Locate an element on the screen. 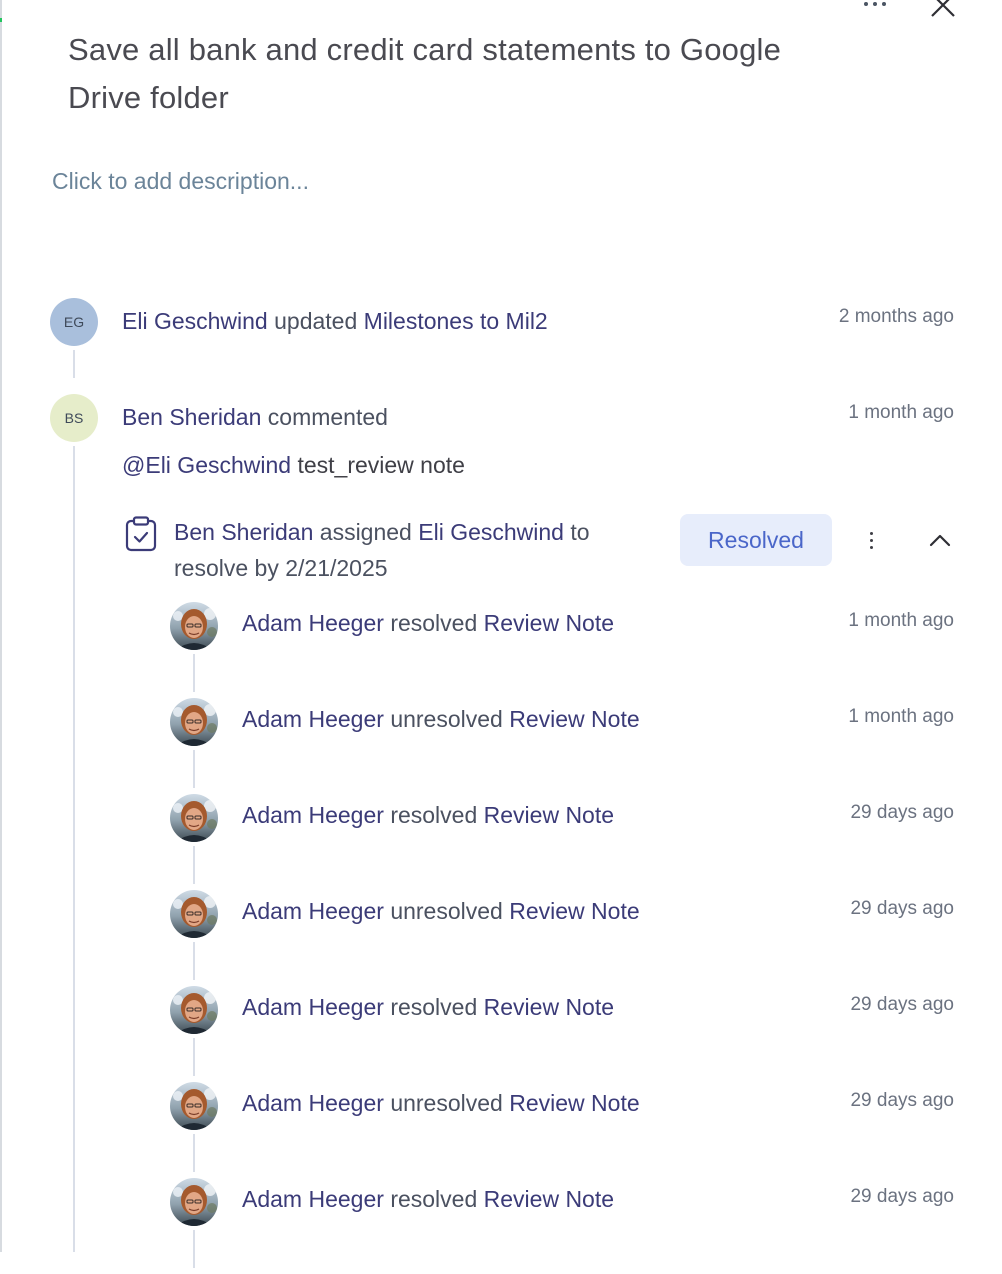  comment-text: test_review note is located at coordinates (381, 465).